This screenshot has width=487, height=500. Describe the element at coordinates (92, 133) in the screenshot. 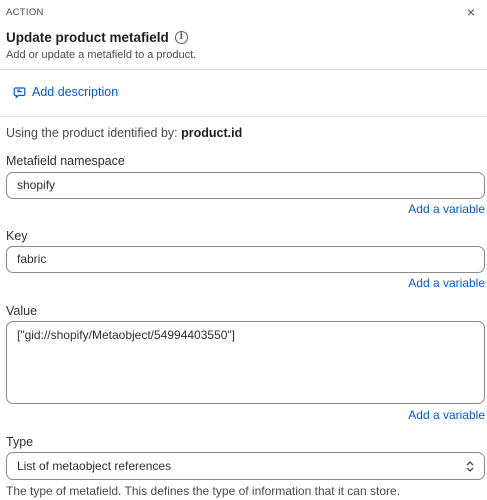

I see `context-prefix: Using the product identified by:` at that location.